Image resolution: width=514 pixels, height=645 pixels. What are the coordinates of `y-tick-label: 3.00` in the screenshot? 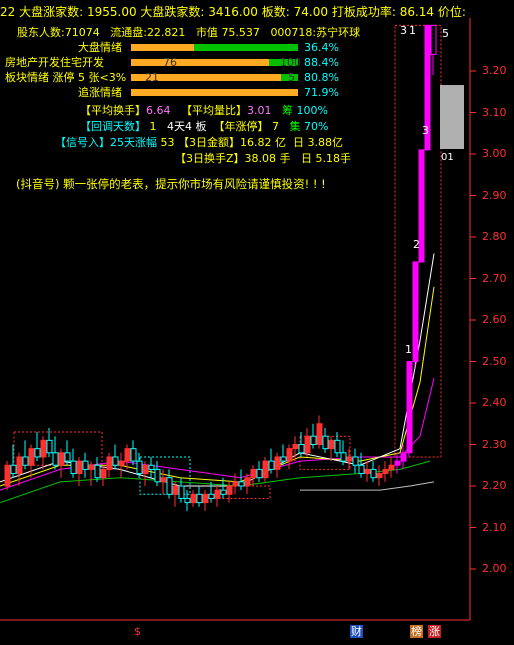 It's located at (494, 153).